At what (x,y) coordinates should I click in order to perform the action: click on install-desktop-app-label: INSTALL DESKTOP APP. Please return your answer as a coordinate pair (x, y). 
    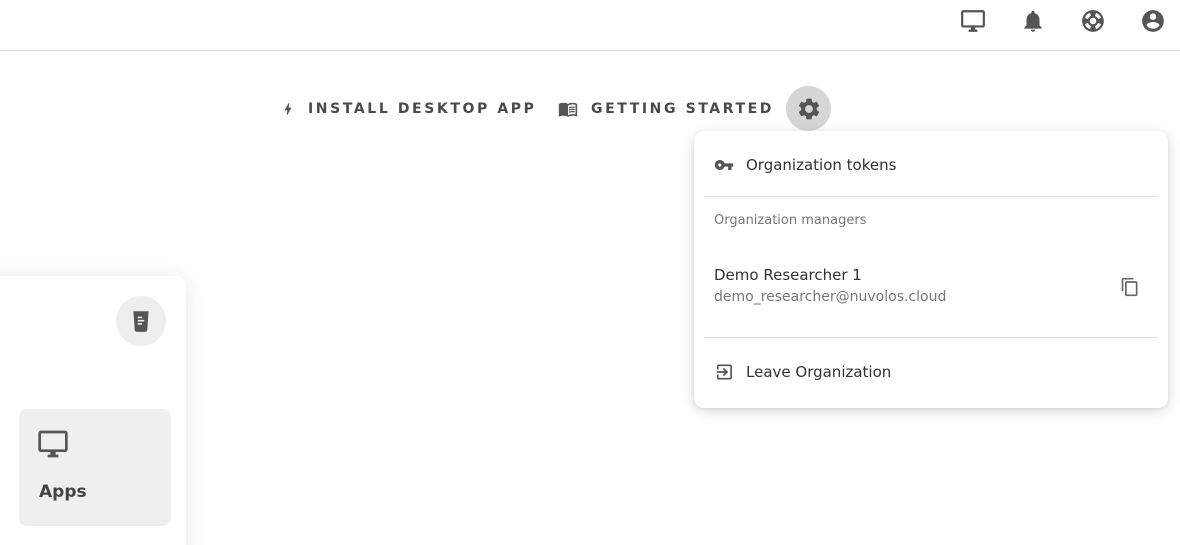
    Looking at the image, I should click on (422, 109).